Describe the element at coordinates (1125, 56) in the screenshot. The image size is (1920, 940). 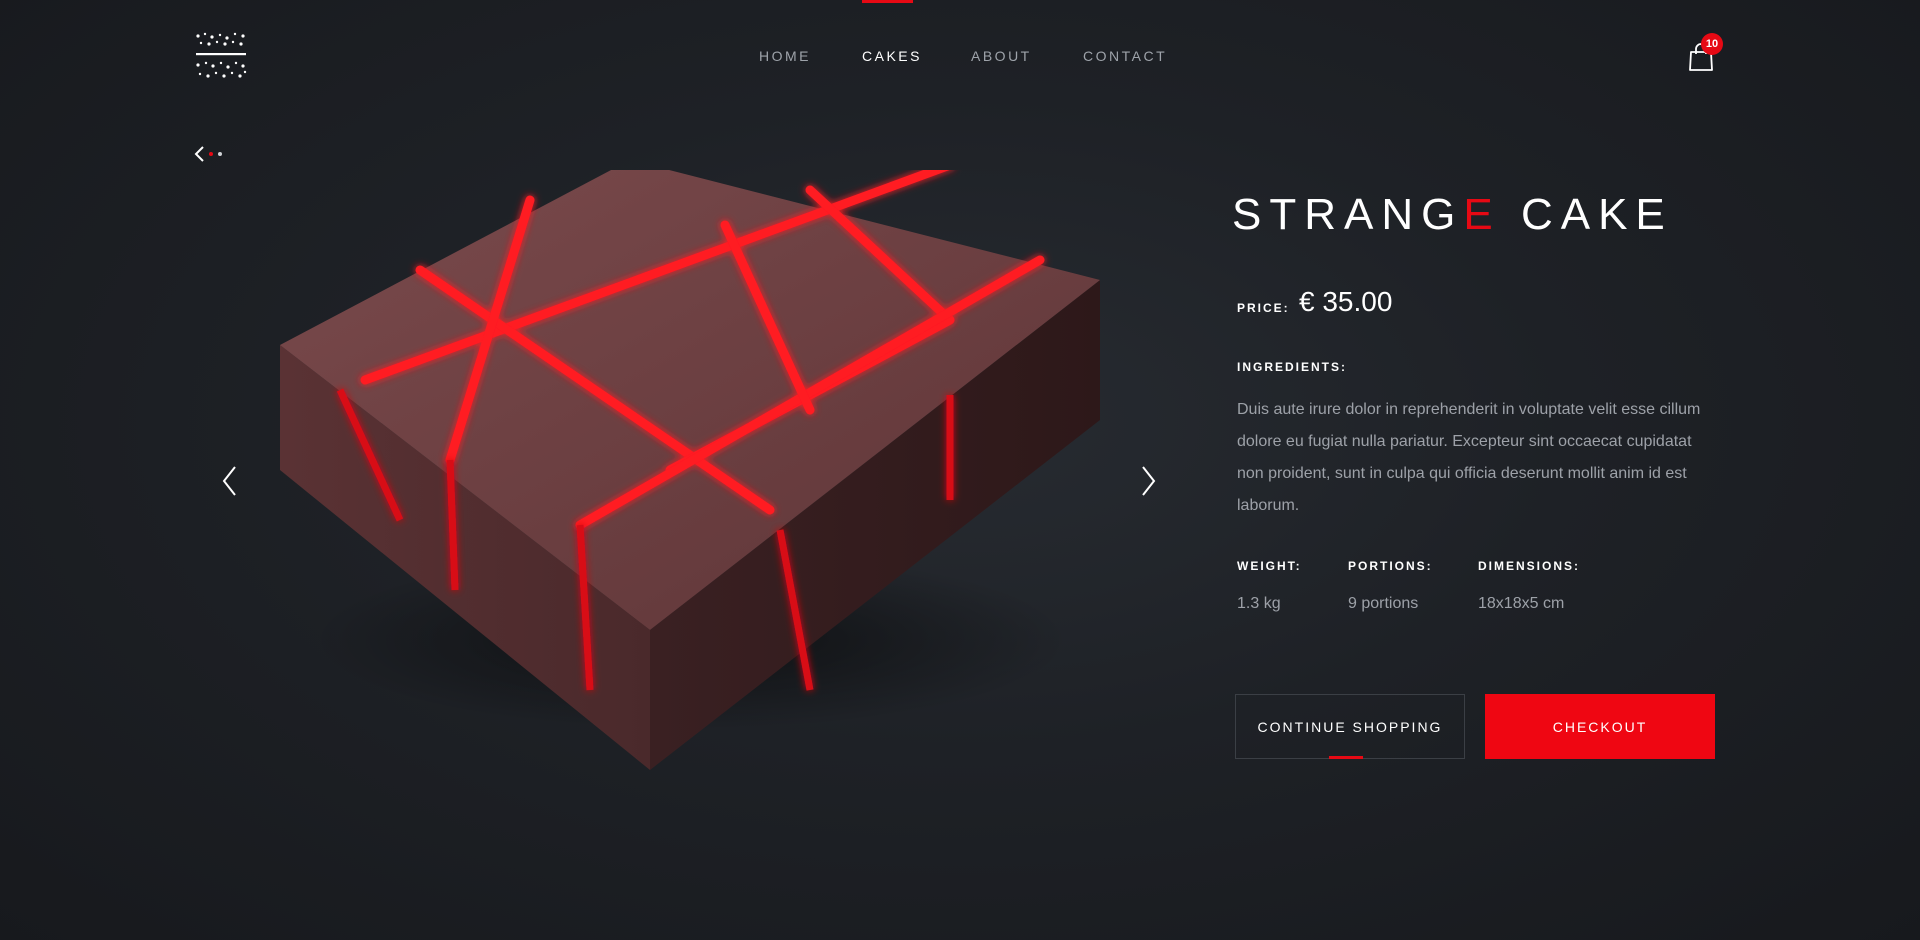
I see `nav-contact: CONTACT` at that location.